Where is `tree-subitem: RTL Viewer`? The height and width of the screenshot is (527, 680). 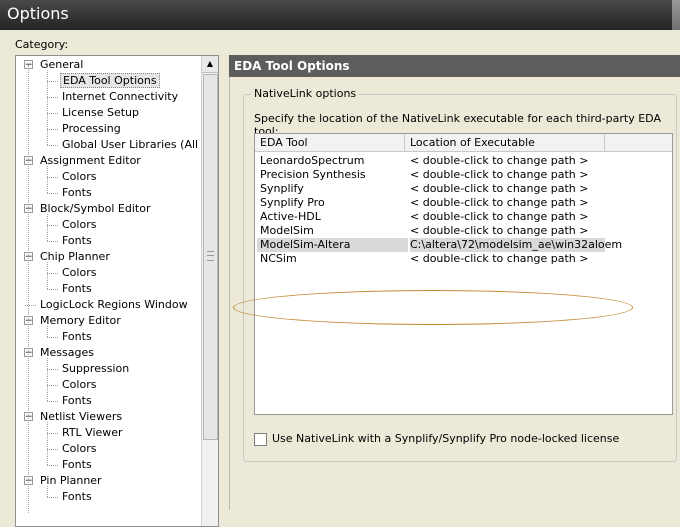
tree-subitem: RTL Viewer is located at coordinates (86, 433).